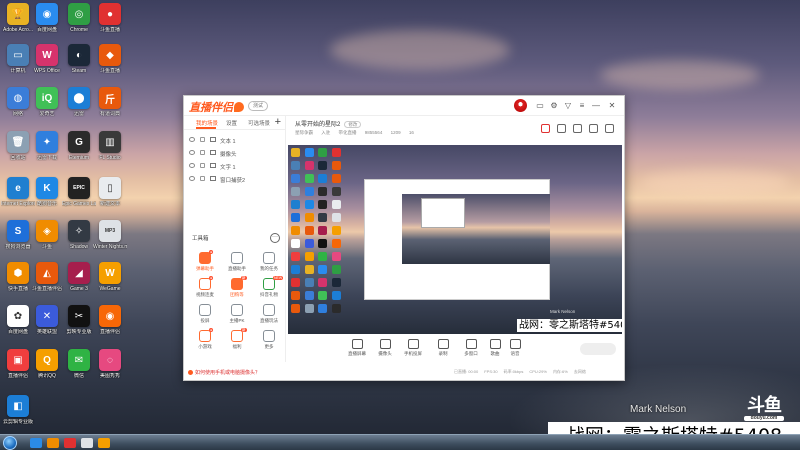 The image size is (800, 450). Describe the element at coordinates (79, 235) in the screenshot. I see `desktop-icon: ✧ Shadow` at that location.